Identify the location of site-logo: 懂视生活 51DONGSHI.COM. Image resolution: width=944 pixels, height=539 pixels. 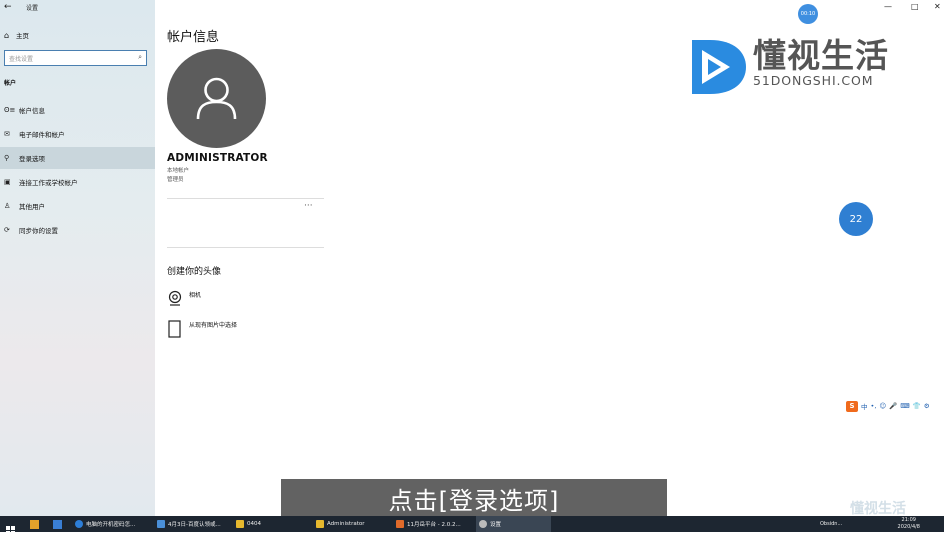
(793, 68).